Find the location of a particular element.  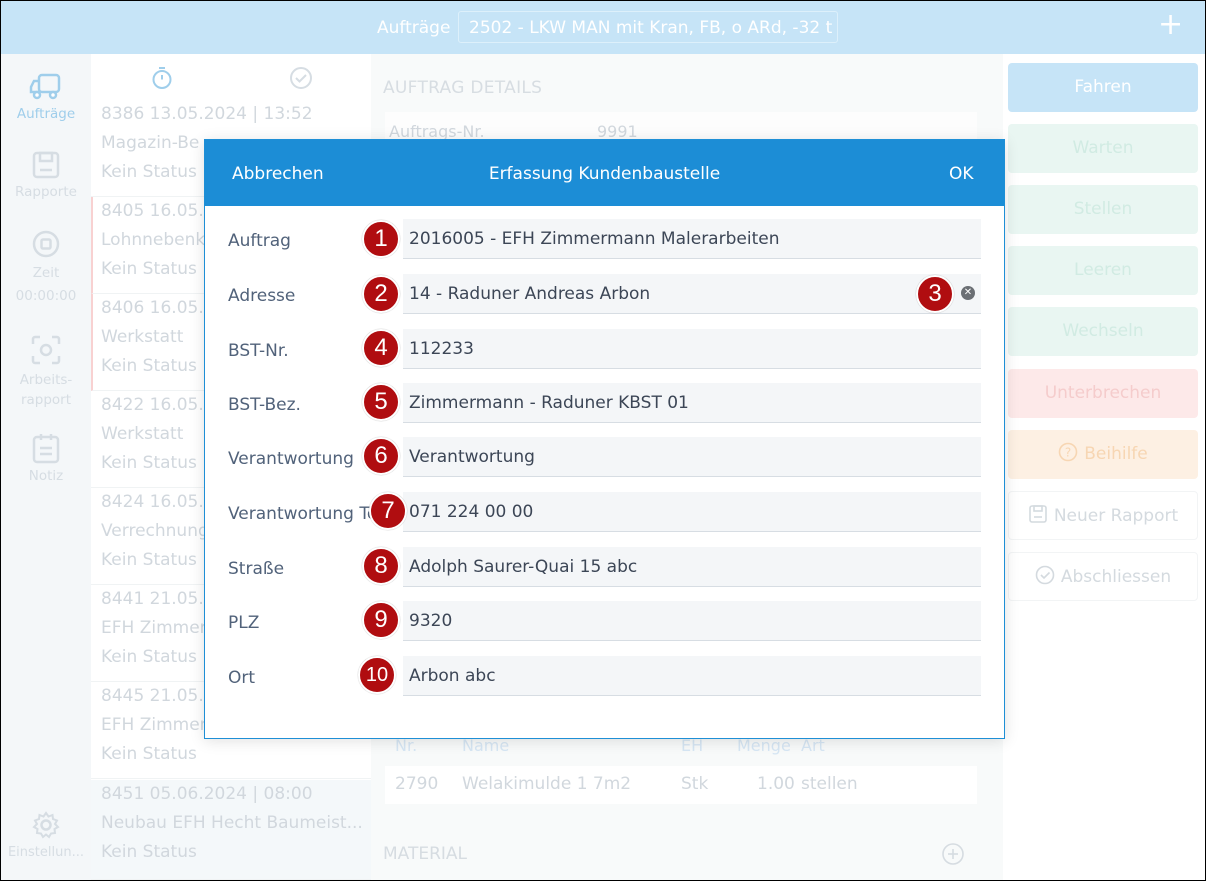

field-verantwortung-tel: Verantwortung Te is located at coordinates (604, 512).